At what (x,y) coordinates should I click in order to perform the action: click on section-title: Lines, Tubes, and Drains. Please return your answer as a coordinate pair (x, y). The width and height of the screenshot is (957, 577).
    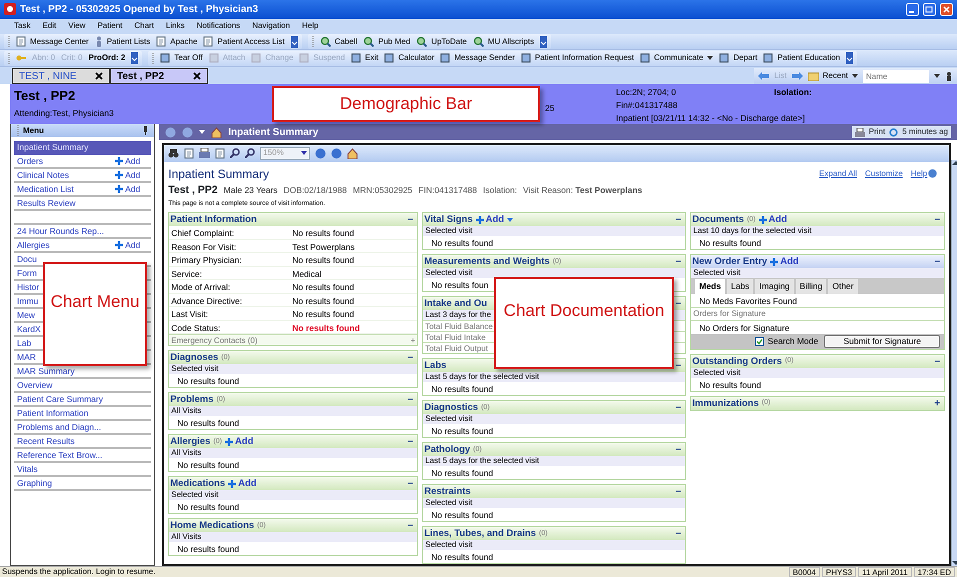
    Looking at the image, I should click on (480, 534).